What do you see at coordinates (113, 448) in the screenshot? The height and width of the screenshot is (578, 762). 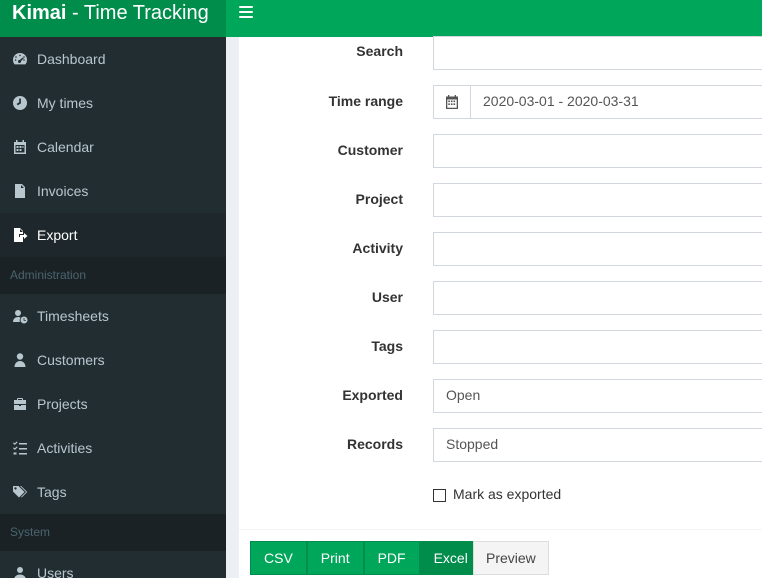 I see `sidebar-item-activities: Activities` at bounding box center [113, 448].